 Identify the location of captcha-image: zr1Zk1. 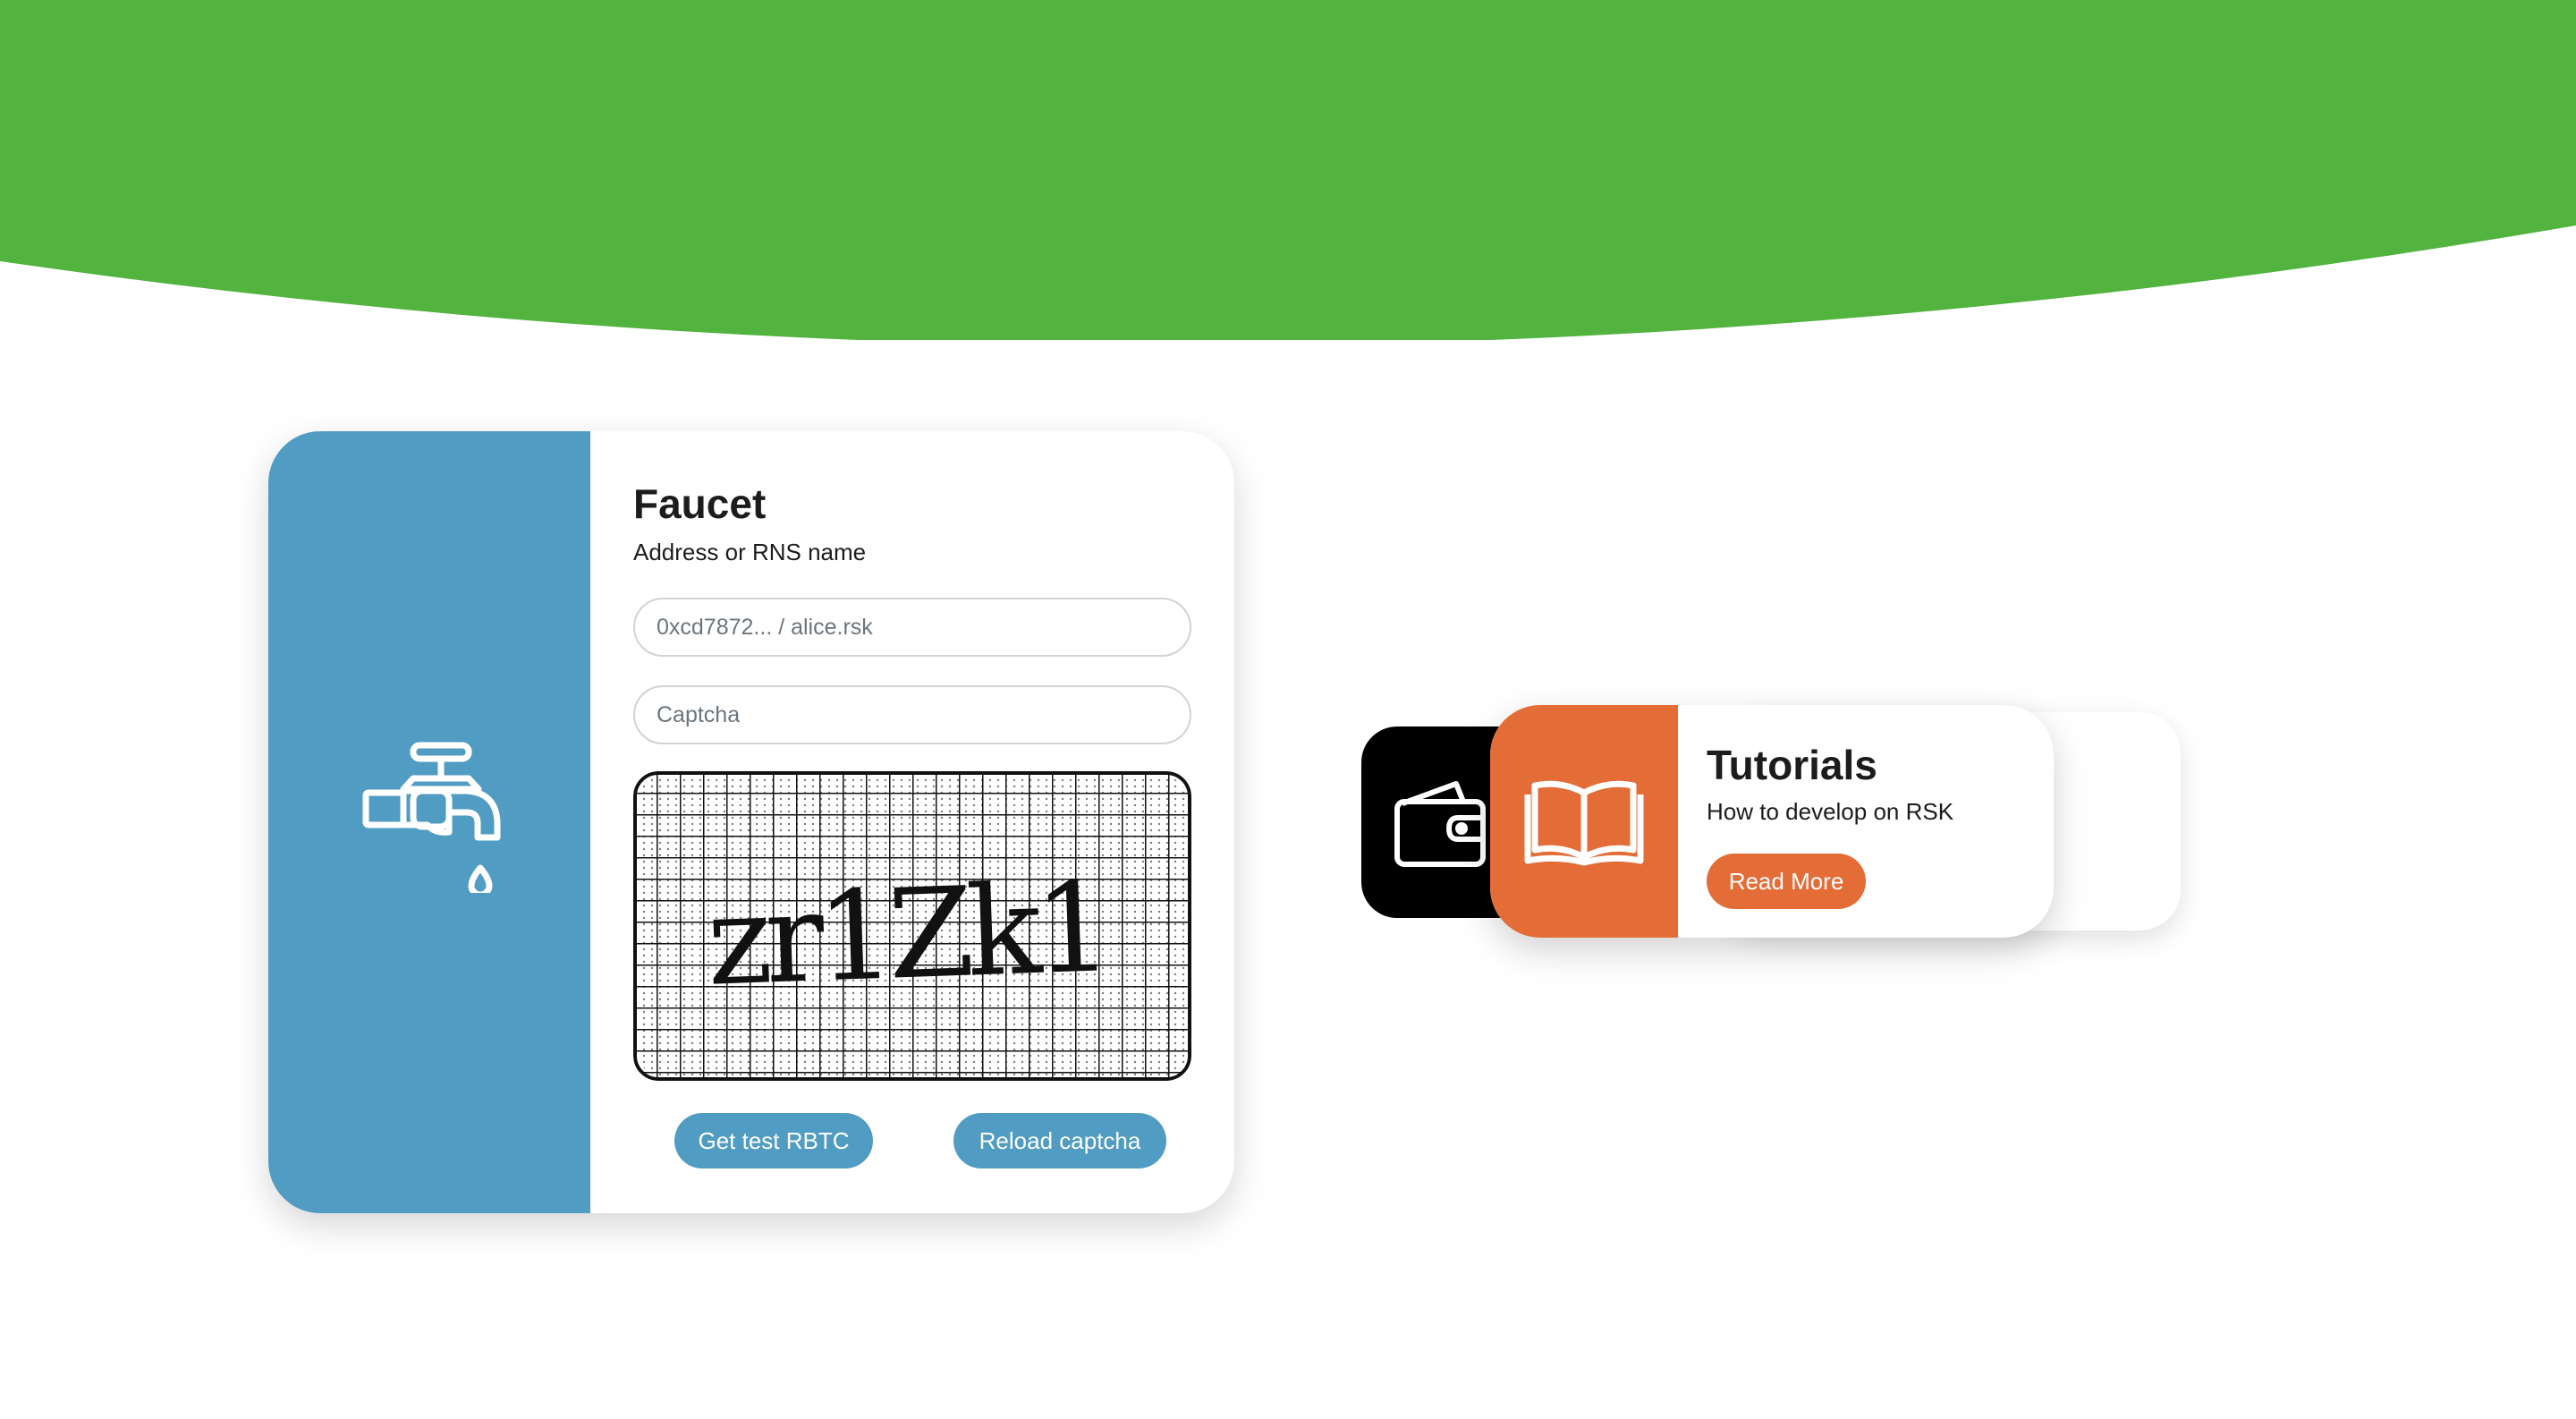
(912, 926).